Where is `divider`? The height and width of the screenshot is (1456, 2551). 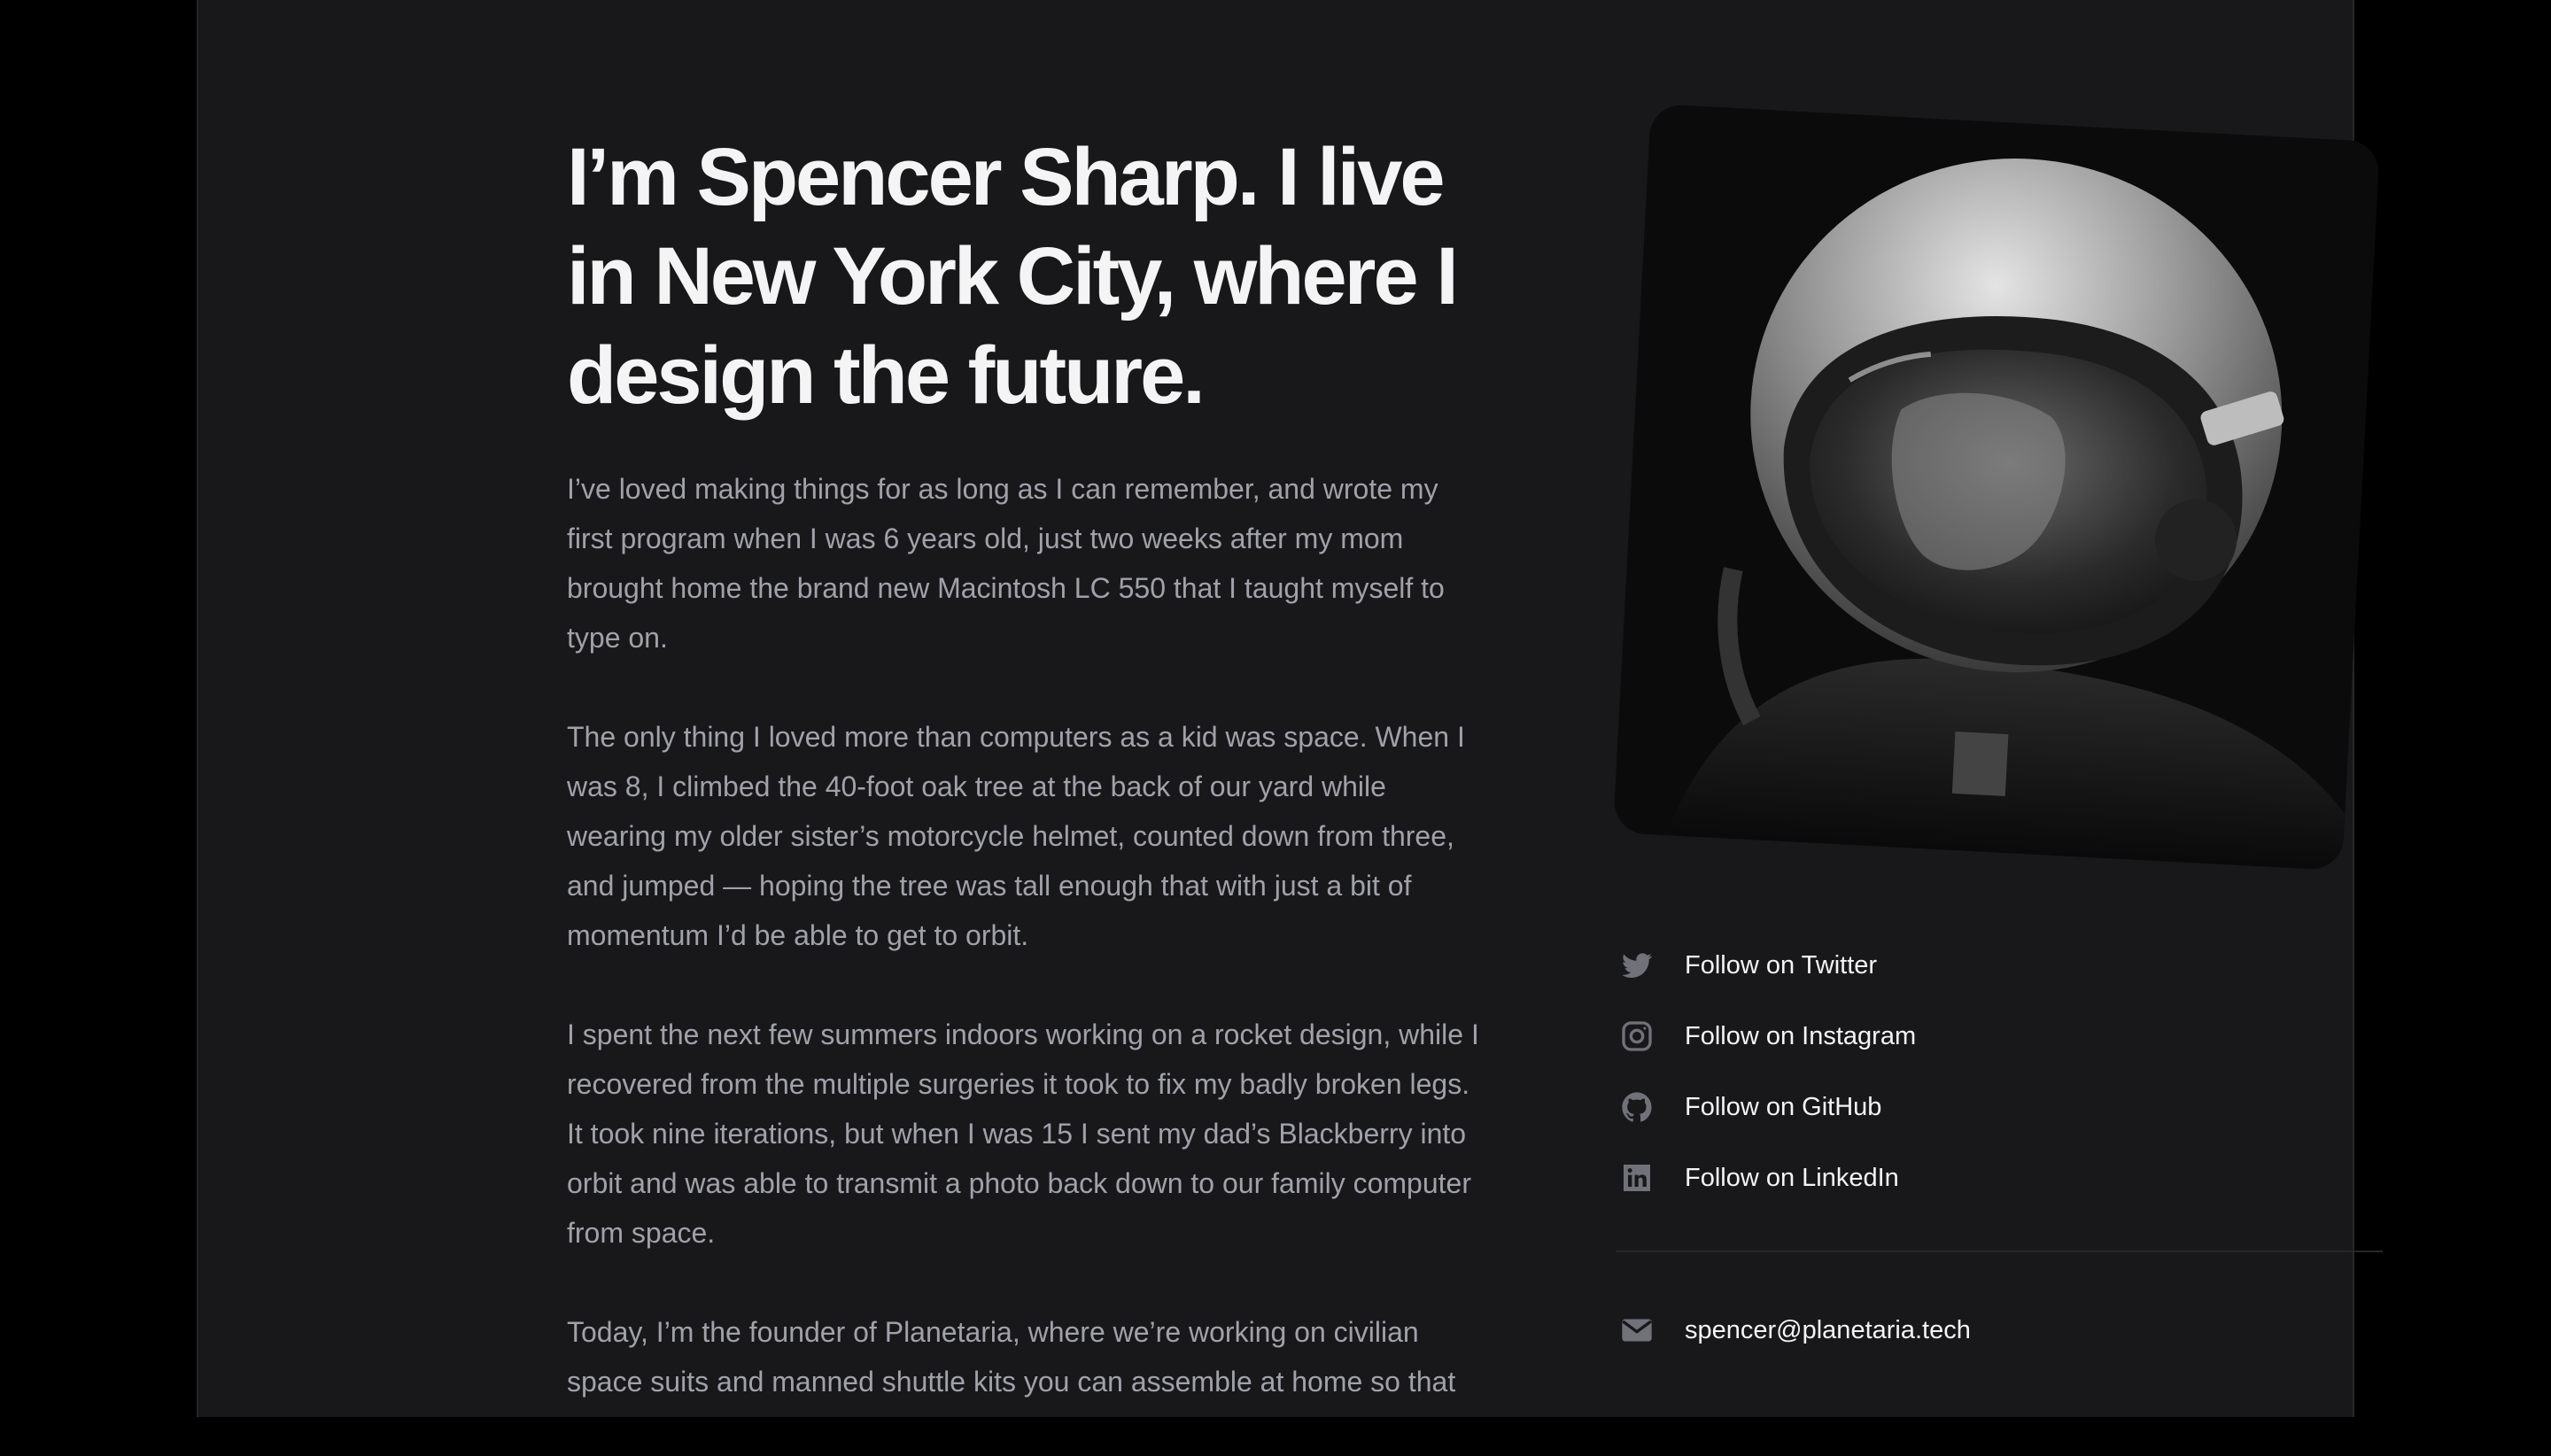 divider is located at coordinates (1999, 1251).